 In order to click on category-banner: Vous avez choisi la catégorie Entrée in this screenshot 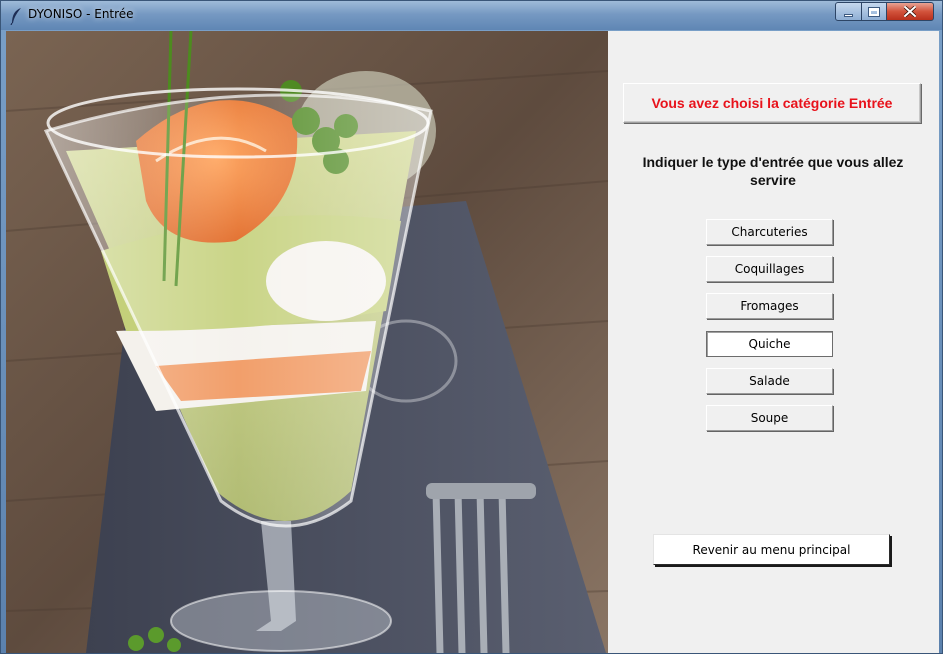, I will do `click(772, 103)`.